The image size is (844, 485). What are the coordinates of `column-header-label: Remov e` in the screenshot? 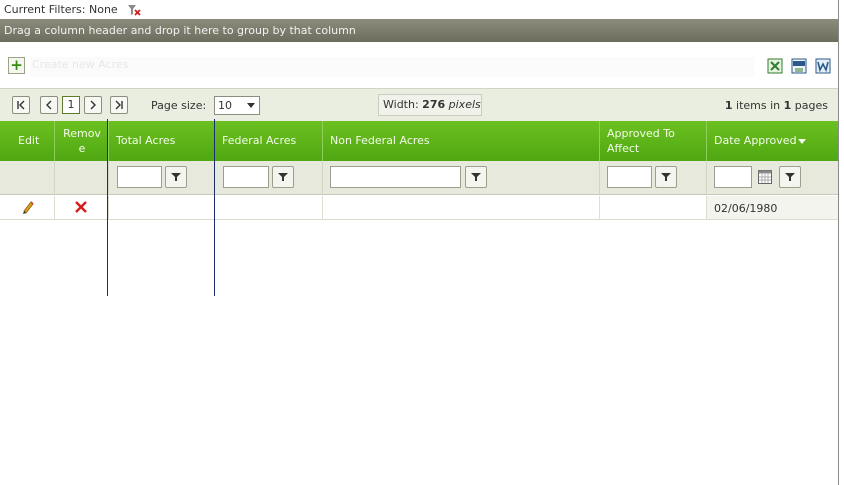 It's located at (82, 141).